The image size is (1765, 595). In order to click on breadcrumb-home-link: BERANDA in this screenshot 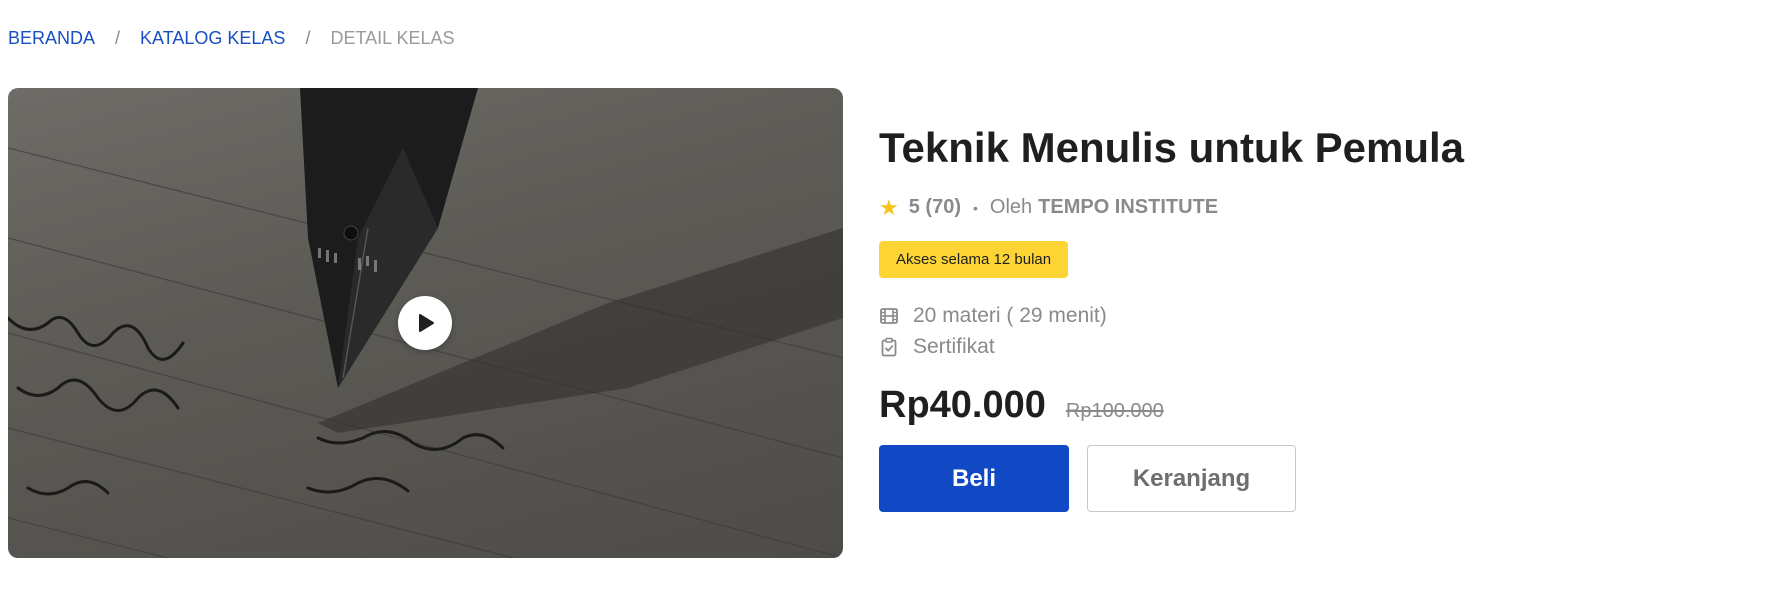, I will do `click(51, 38)`.